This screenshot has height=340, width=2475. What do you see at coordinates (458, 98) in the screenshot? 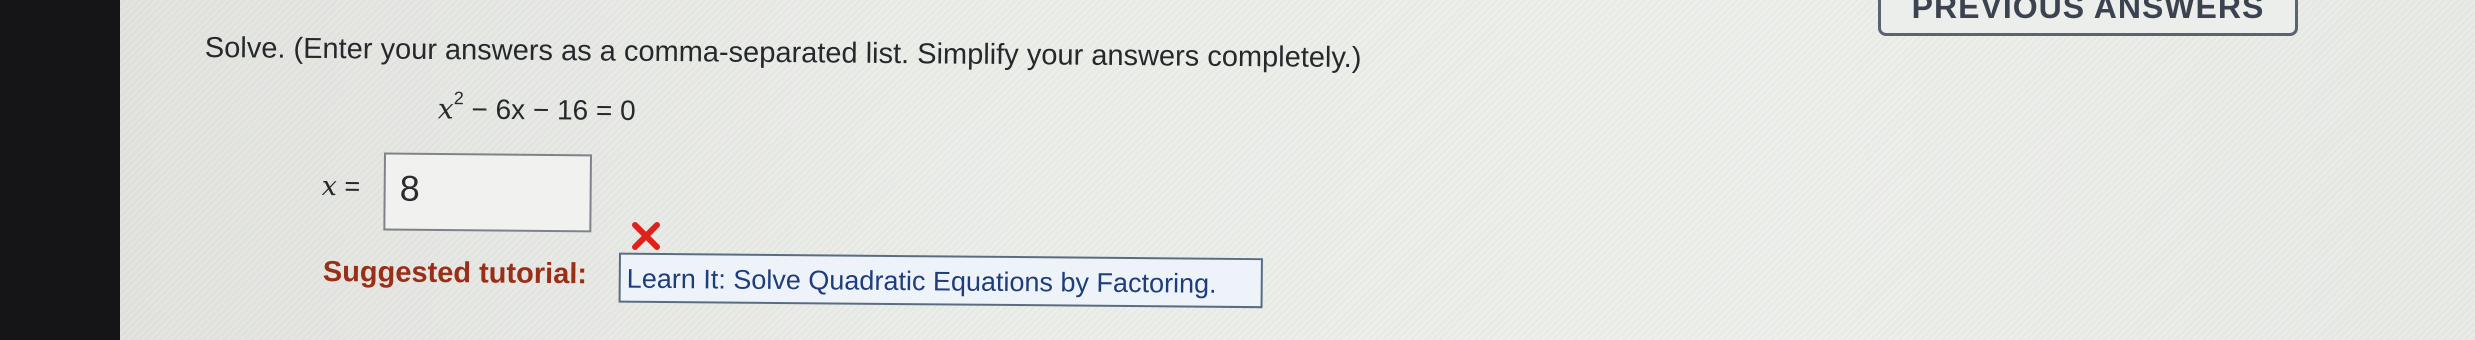
I see `equation-exponent: 2` at bounding box center [458, 98].